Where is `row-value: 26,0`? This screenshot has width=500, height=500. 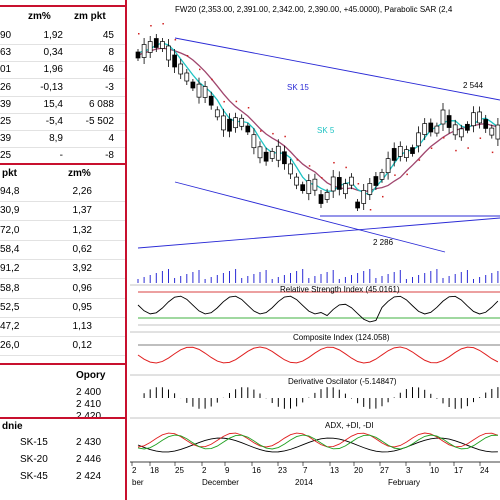 row-value: 26,0 is located at coordinates (10, 346).